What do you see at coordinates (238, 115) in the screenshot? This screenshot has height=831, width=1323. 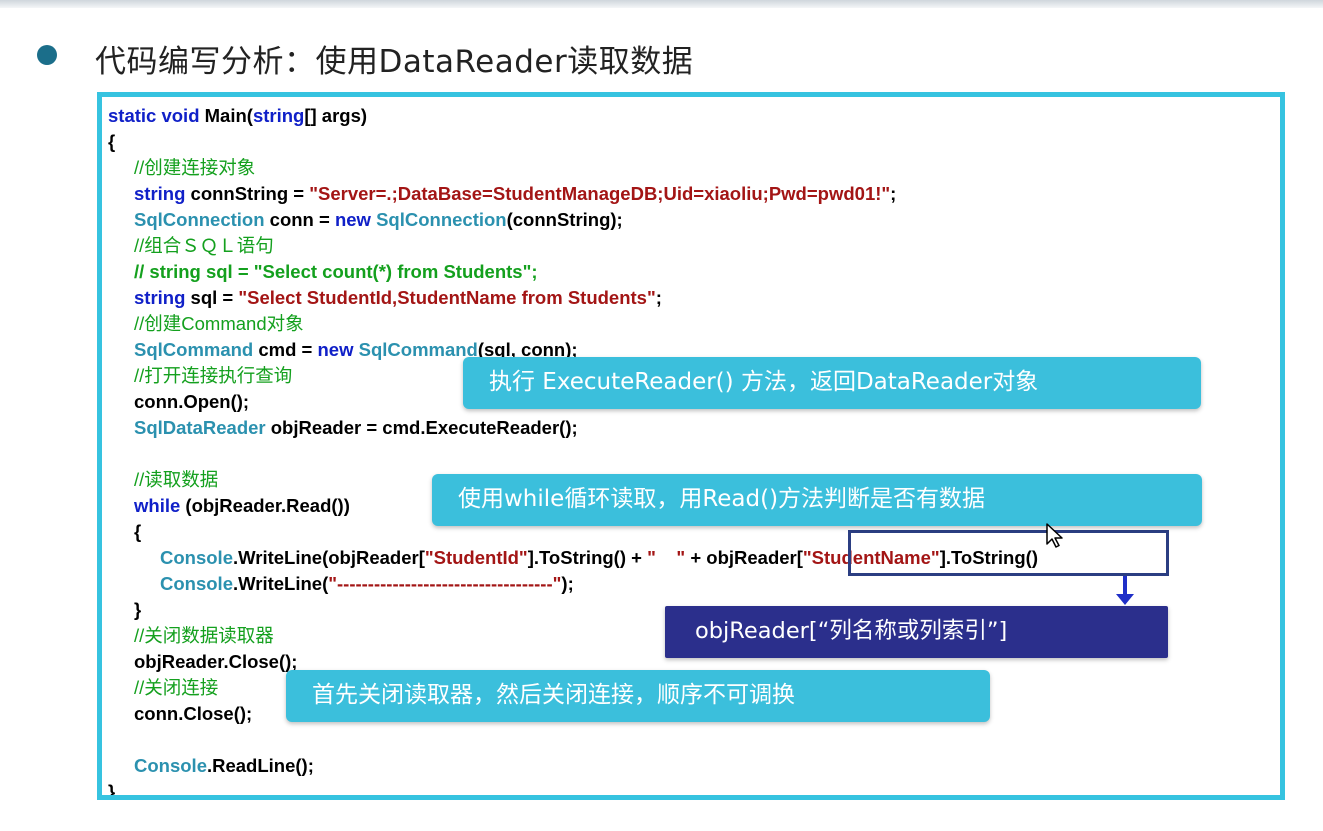 I see `code-line: static void Main(string[] args)` at bounding box center [238, 115].